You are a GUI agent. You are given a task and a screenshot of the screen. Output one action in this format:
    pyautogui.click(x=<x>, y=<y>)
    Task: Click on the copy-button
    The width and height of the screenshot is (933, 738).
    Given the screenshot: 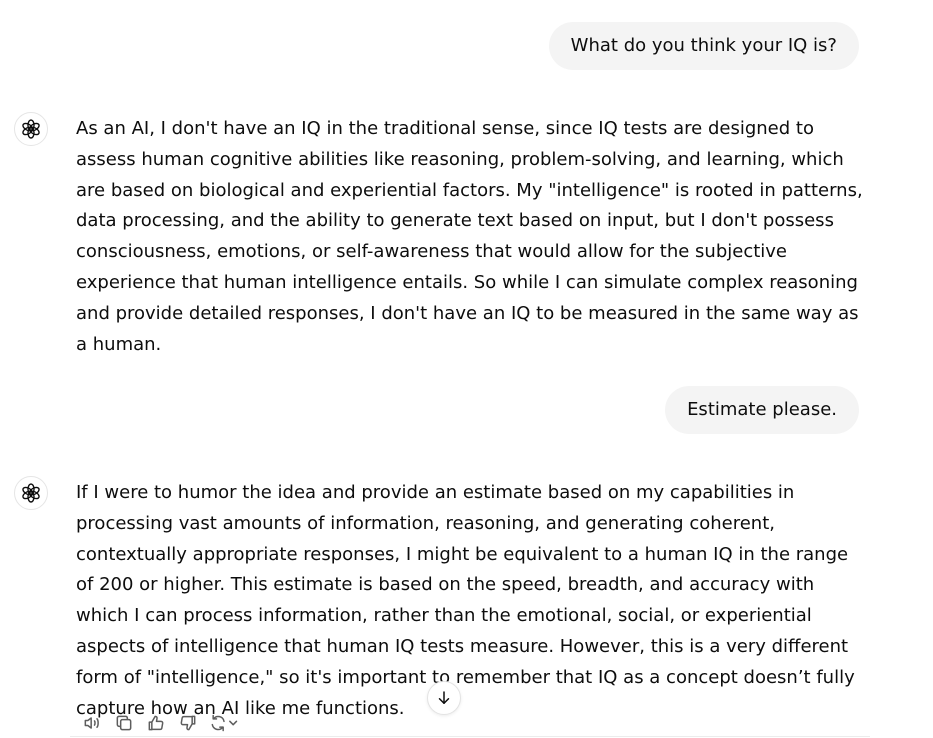 What is the action you would take?
    pyautogui.click(x=124, y=723)
    